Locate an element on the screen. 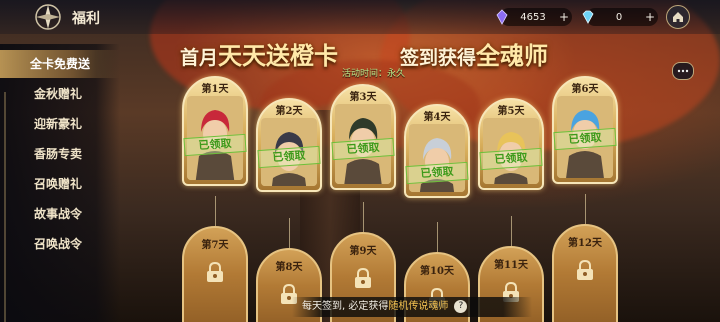  home-button is located at coordinates (678, 17).